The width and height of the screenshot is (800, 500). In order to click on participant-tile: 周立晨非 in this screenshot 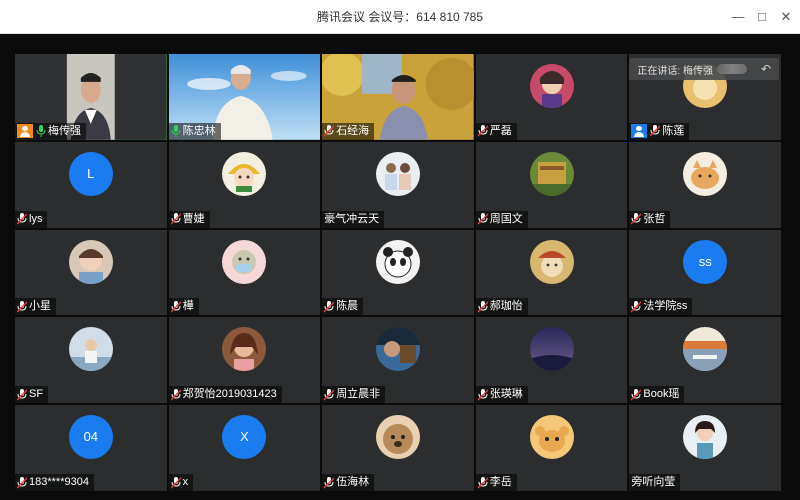, I will do `click(398, 360)`.